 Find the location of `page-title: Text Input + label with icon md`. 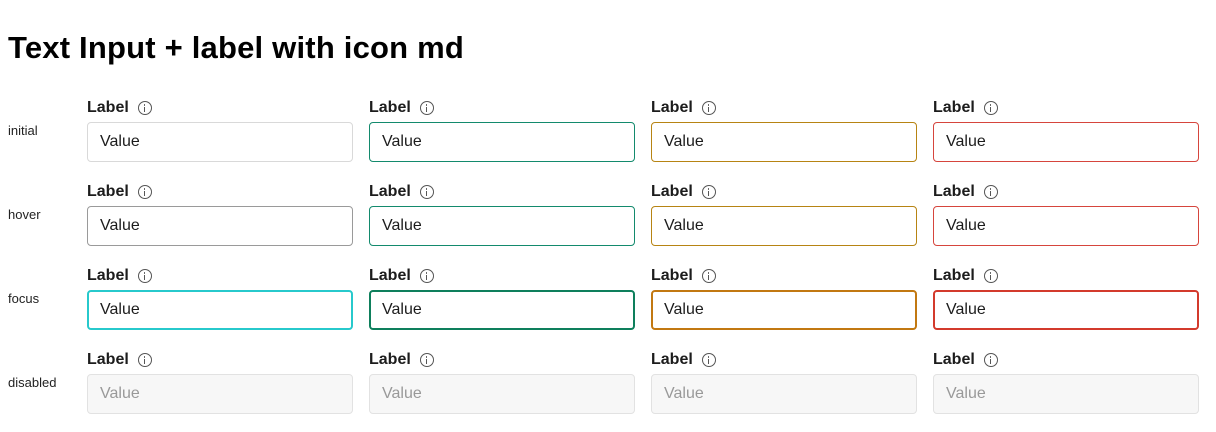

page-title: Text Input + label with icon md is located at coordinates (236, 47).